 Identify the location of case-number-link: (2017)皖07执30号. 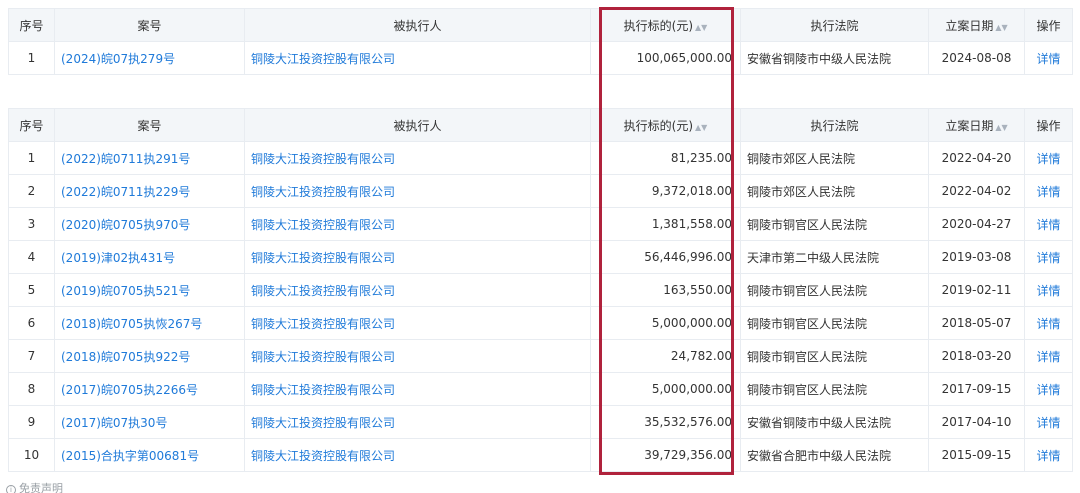
(149, 422).